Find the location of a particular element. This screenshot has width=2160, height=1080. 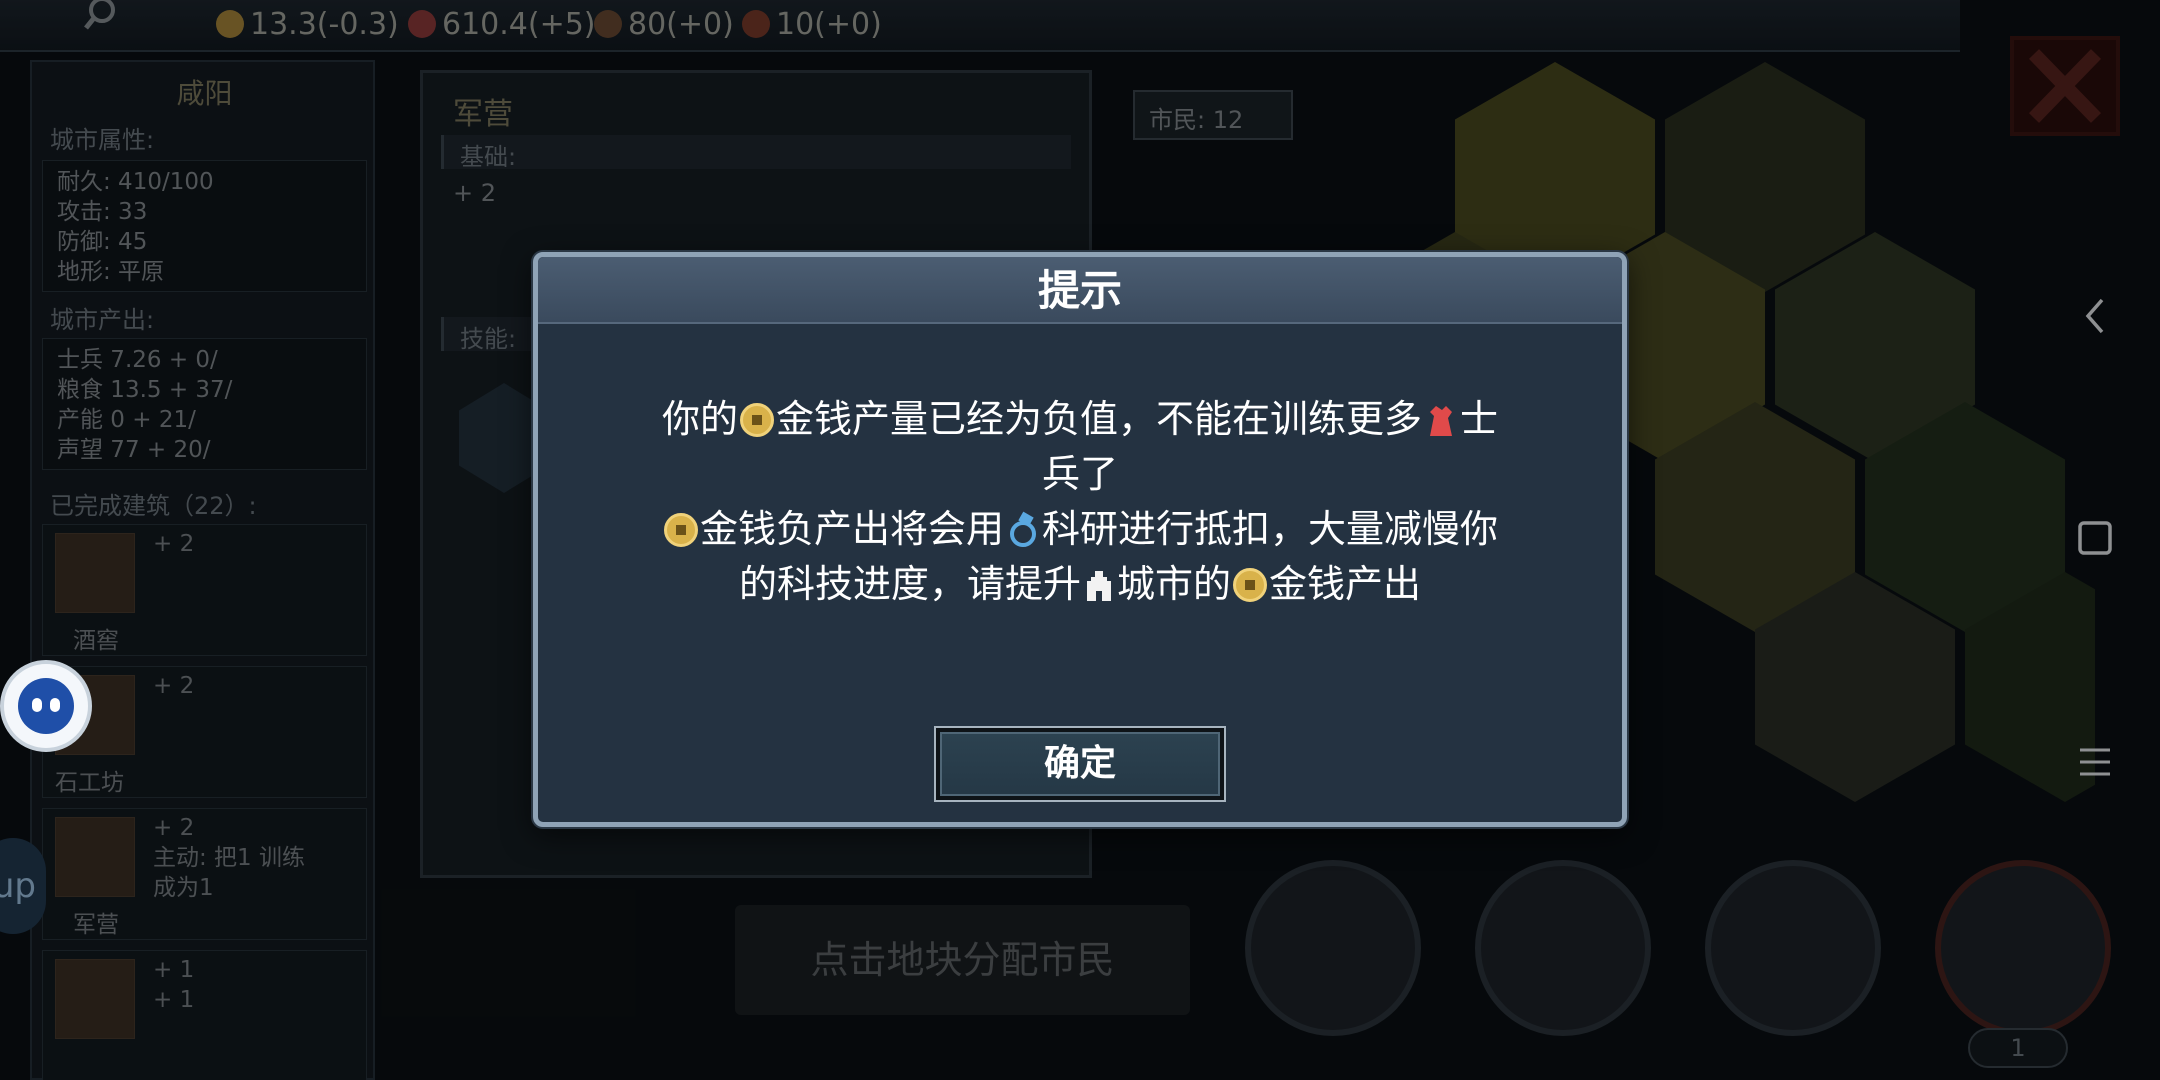

assistant-avatar is located at coordinates (46, 706).